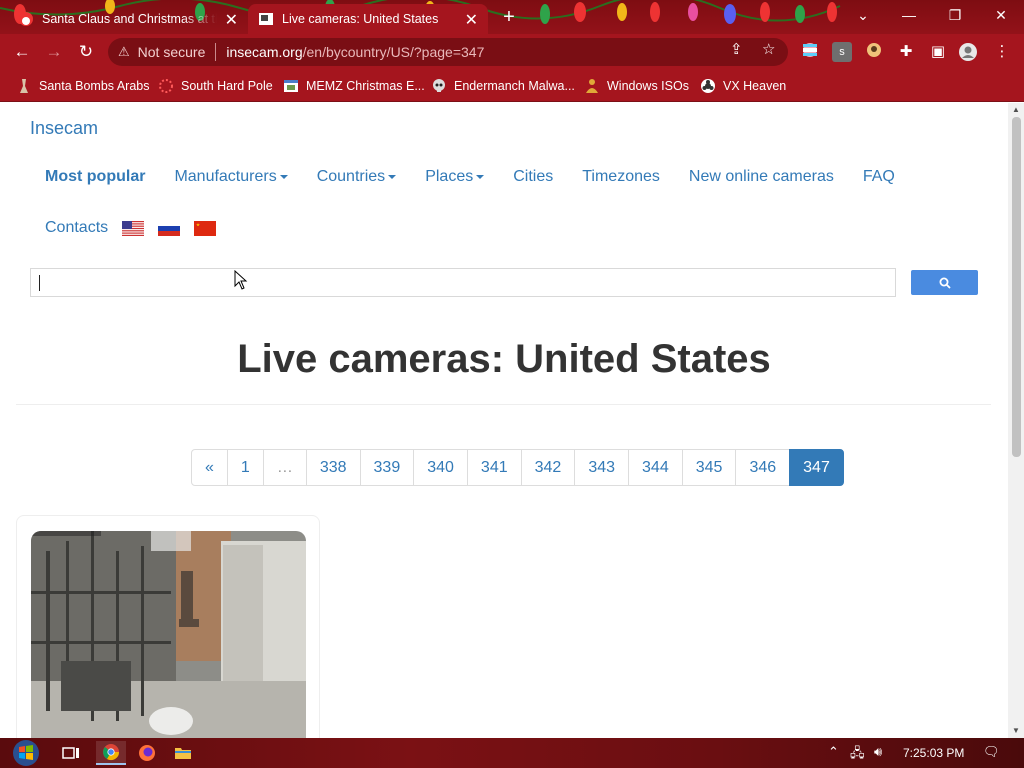  What do you see at coordinates (333, 467) in the screenshot?
I see `pagination-page: 338` at bounding box center [333, 467].